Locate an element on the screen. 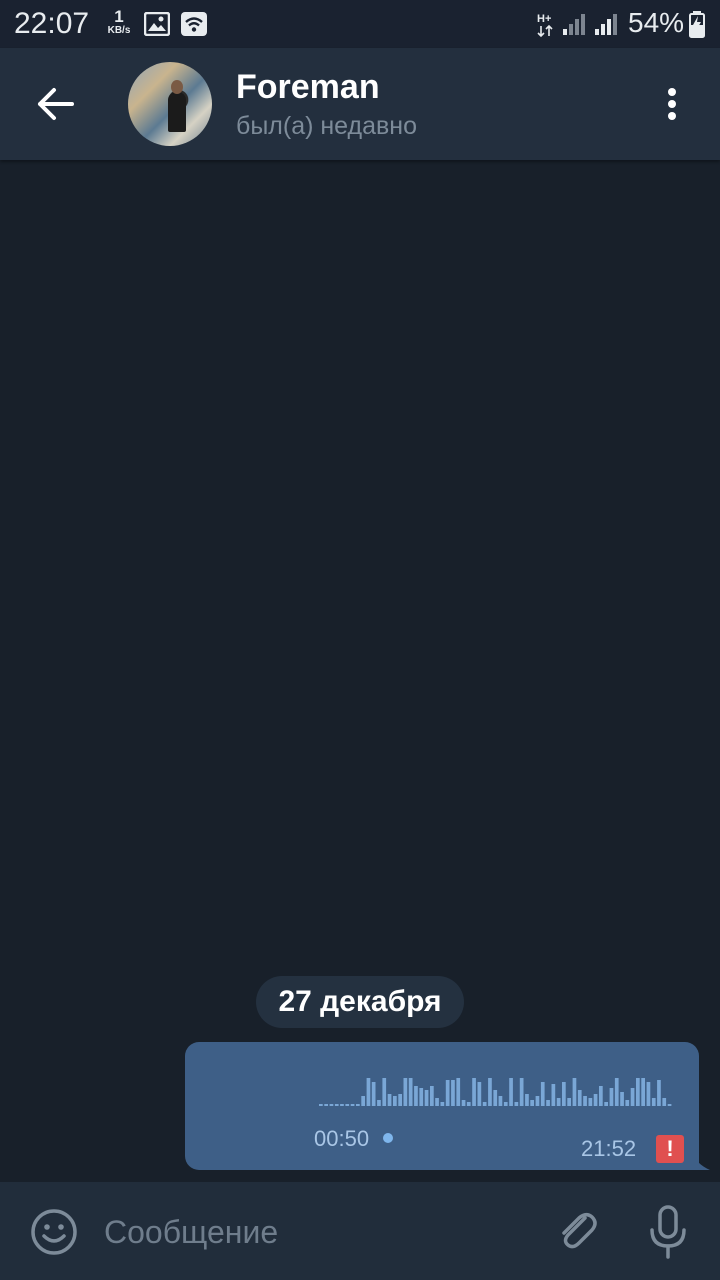 The image size is (720, 1280). voice-duration: 00:50 is located at coordinates (342, 1138).